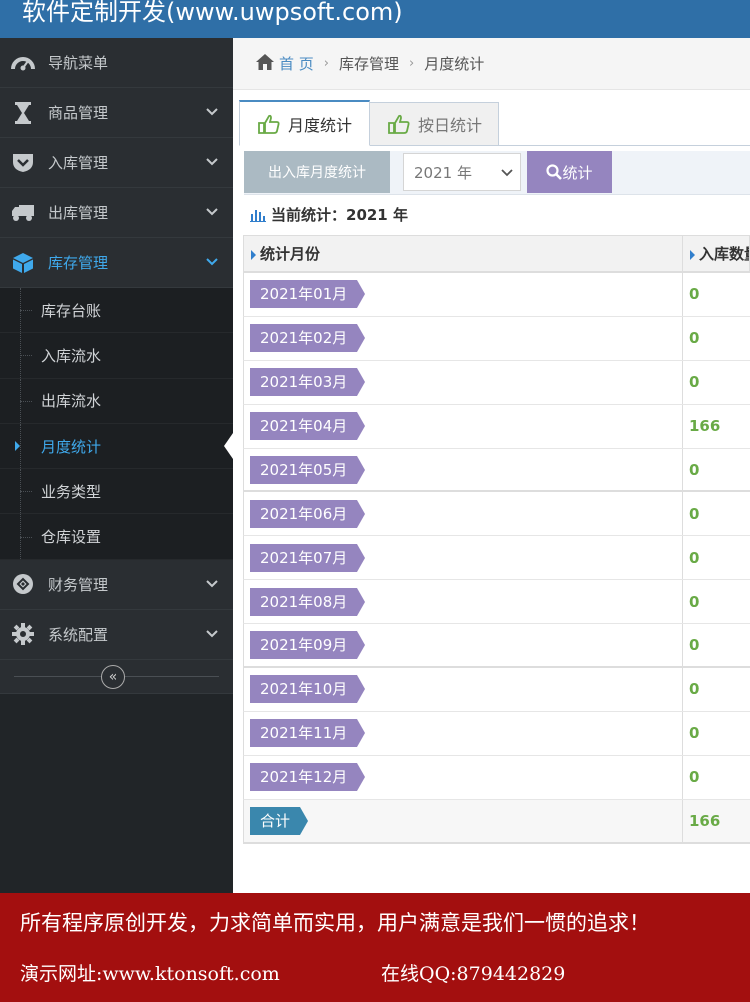 This screenshot has height=1002, width=750. I want to click on total-in-qty: 166, so click(705, 820).